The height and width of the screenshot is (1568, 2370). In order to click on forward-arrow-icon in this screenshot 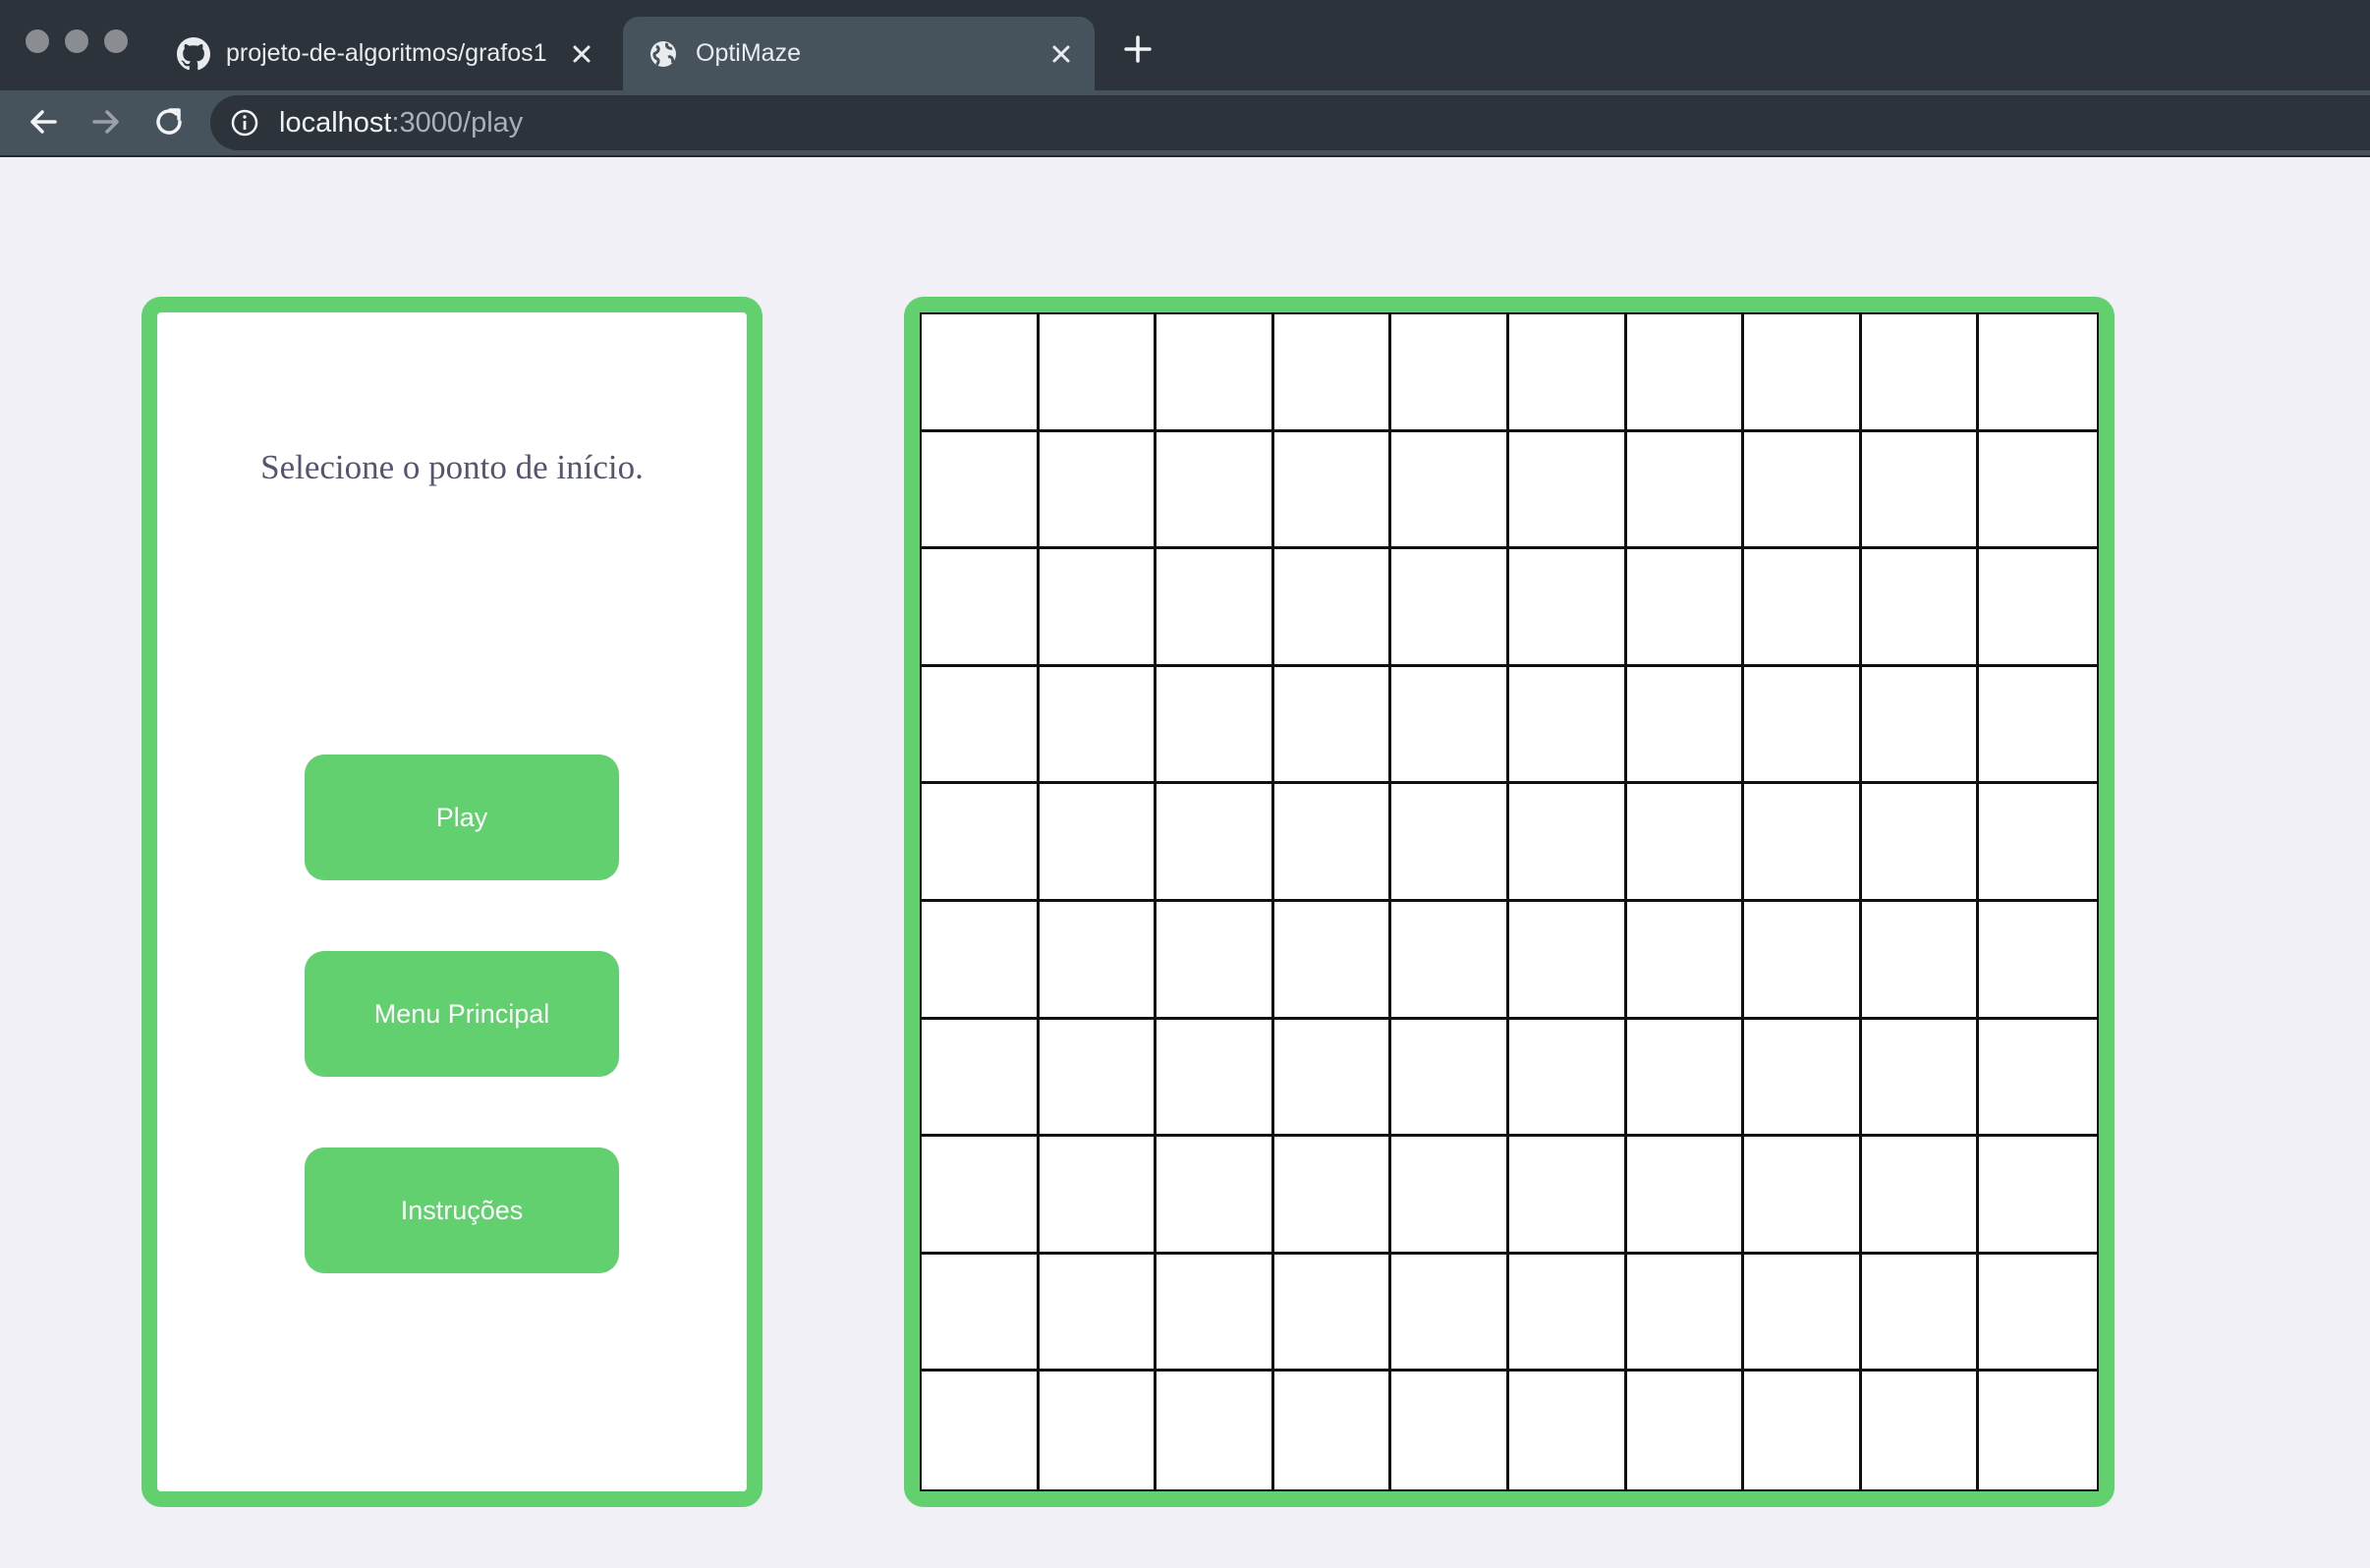, I will do `click(106, 121)`.